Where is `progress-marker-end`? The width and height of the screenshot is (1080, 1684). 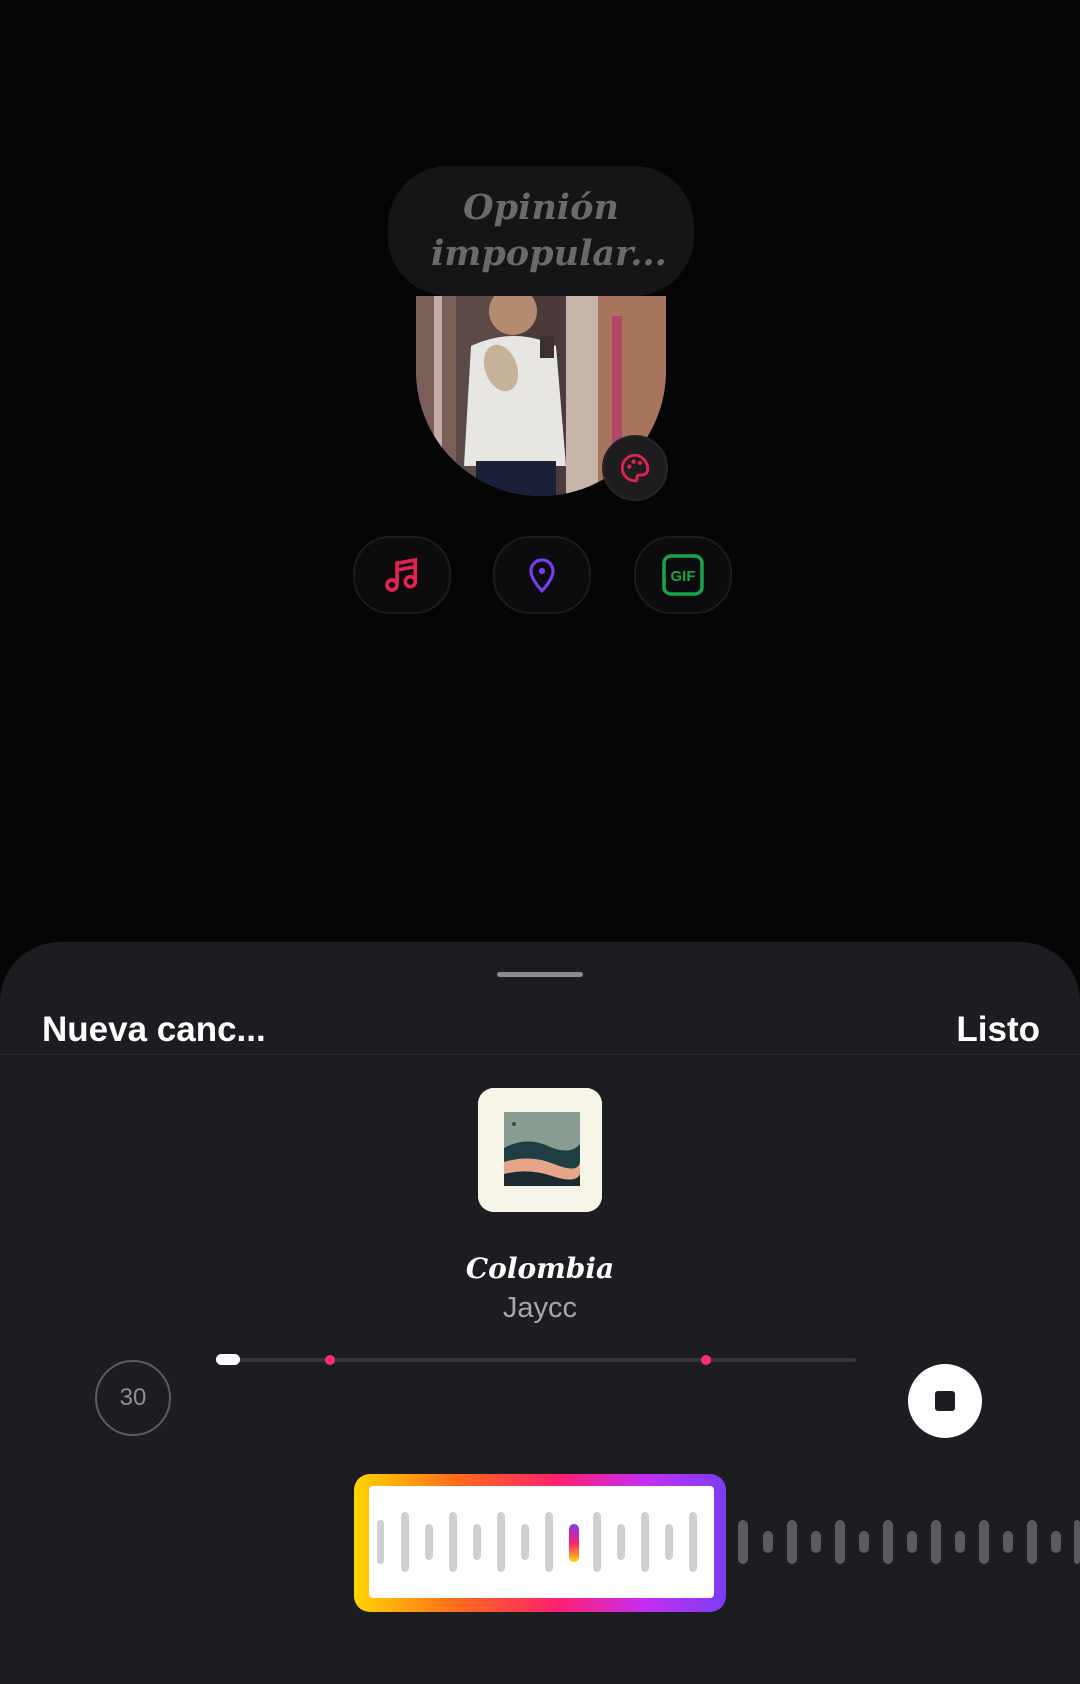 progress-marker-end is located at coordinates (706, 1360).